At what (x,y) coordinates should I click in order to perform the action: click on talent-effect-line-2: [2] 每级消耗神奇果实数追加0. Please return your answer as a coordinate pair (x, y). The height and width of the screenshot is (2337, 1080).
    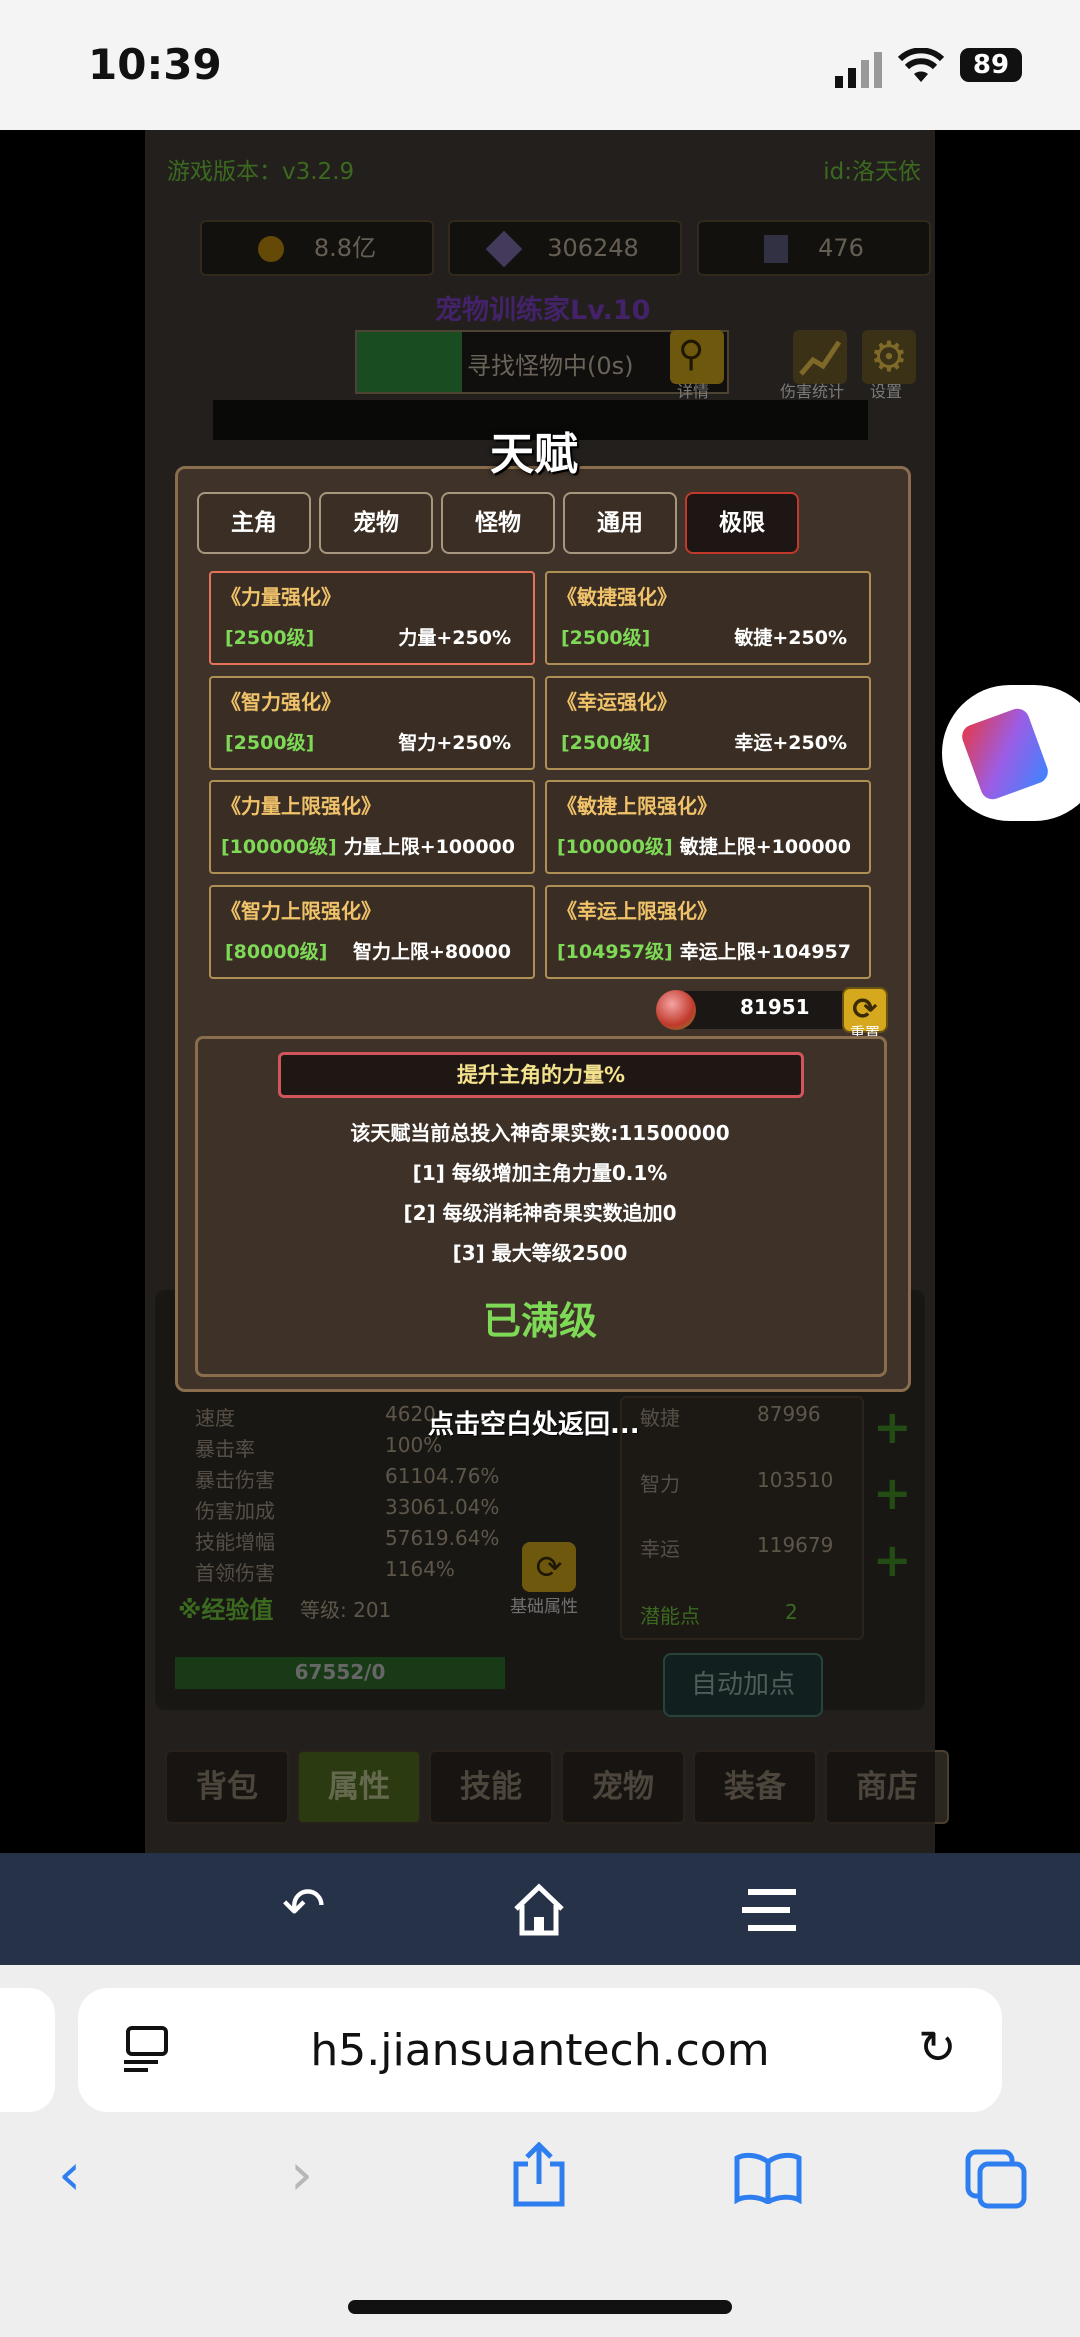
    Looking at the image, I should click on (540, 1213).